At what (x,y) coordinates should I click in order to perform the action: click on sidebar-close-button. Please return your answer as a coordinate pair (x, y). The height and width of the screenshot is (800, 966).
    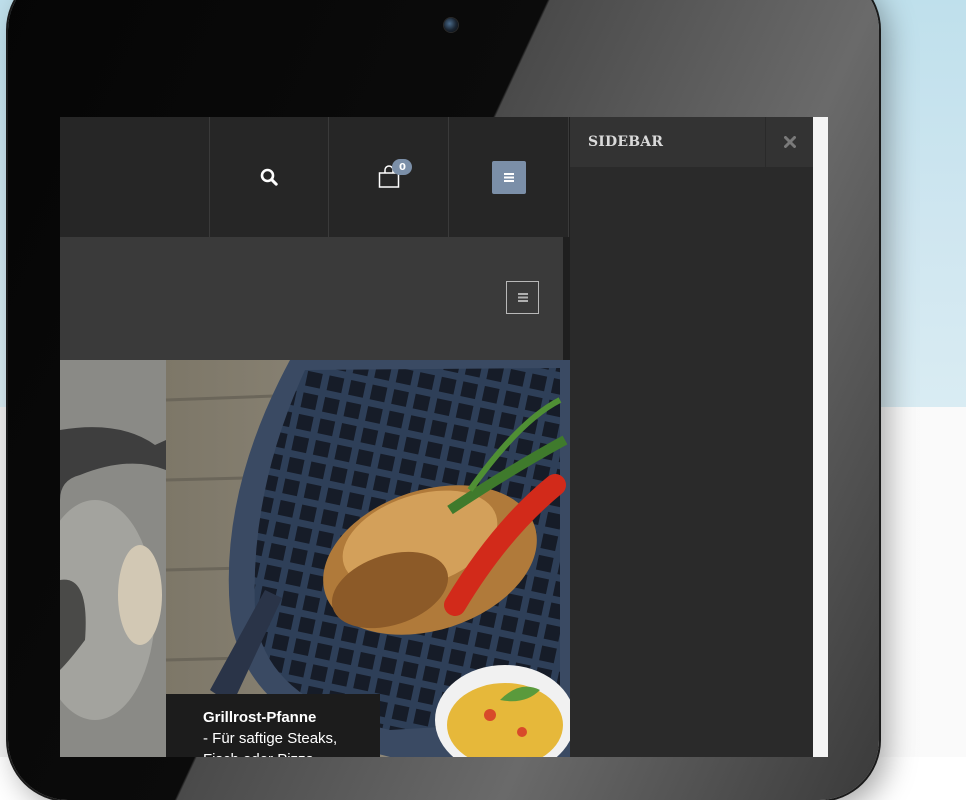
    Looking at the image, I should click on (789, 142).